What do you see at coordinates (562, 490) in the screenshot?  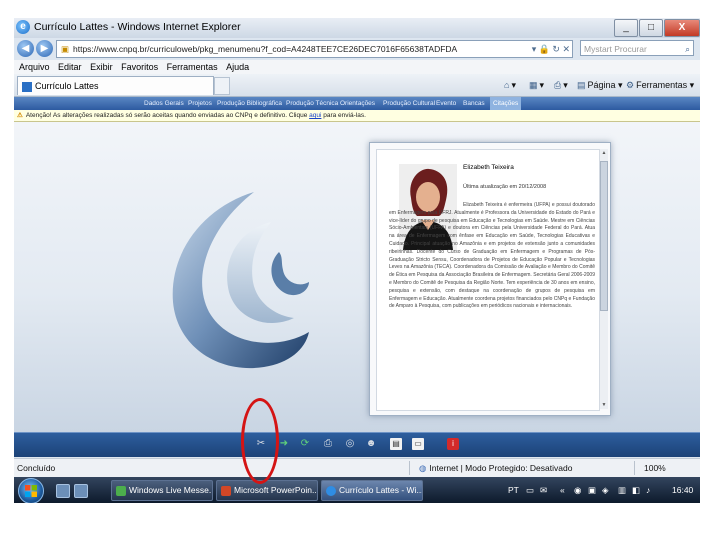 I see `expand-tray-icon: «` at bounding box center [562, 490].